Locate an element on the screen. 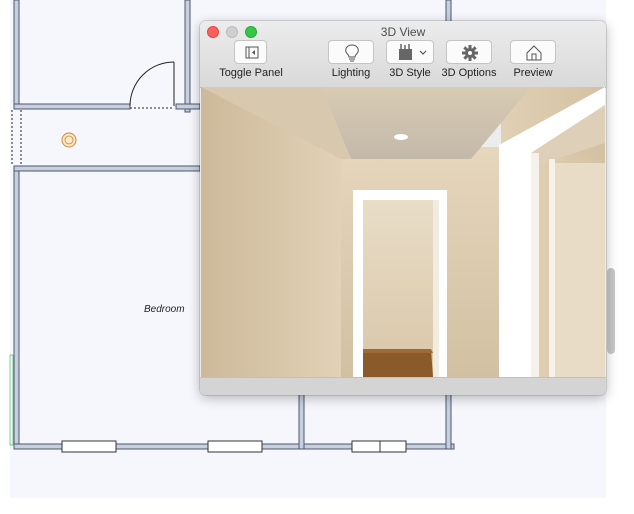 This screenshot has height=514, width=634. toggle-panel-button is located at coordinates (250, 52).